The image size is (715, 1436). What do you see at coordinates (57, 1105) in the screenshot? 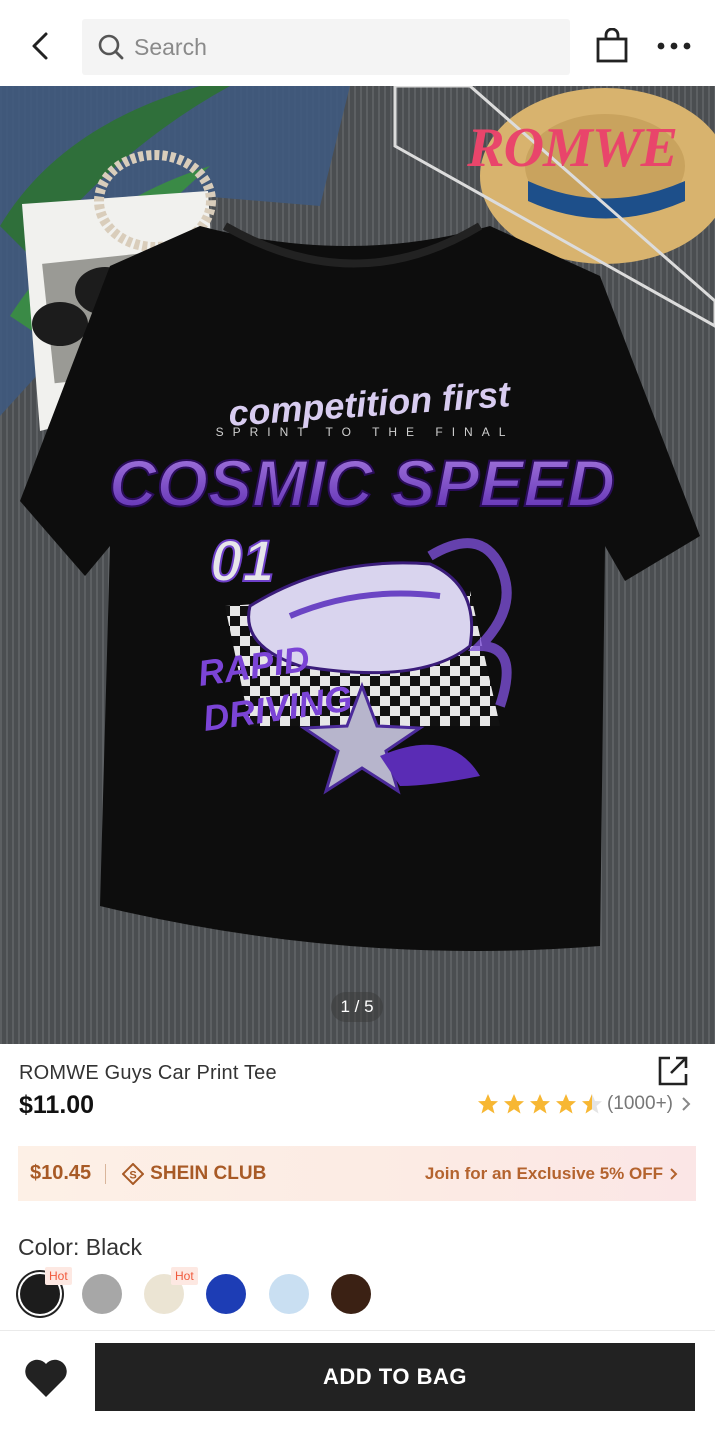
I see `product-price: $11.00` at bounding box center [57, 1105].